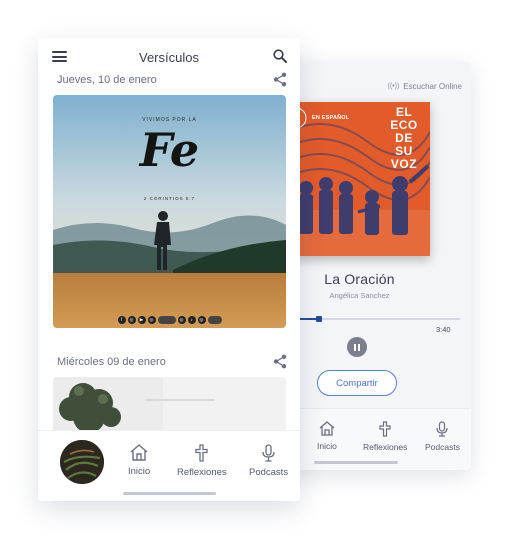 Image resolution: width=505 pixels, height=538 pixels. I want to click on entry-header: Miércoles 09 de enero, so click(169, 363).